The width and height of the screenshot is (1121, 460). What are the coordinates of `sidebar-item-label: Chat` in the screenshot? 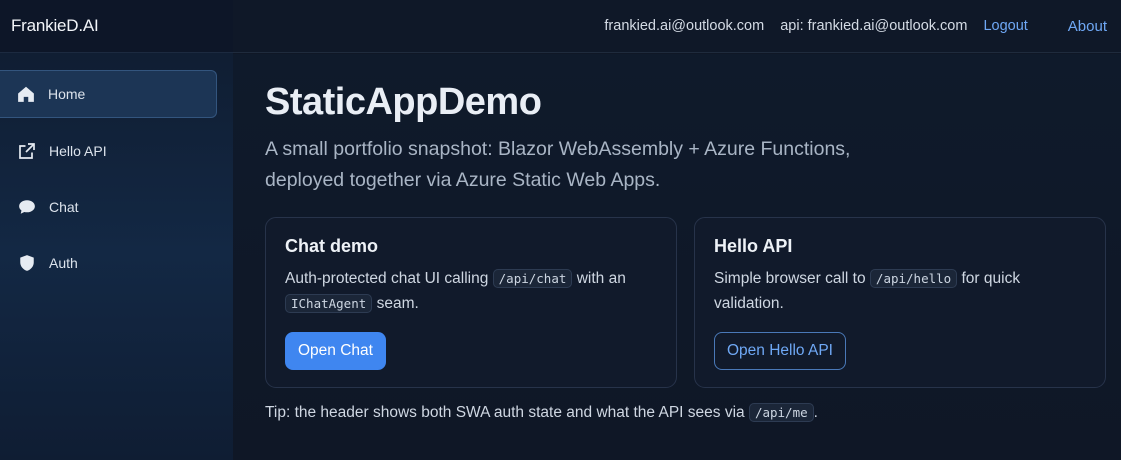 It's located at (64, 206).